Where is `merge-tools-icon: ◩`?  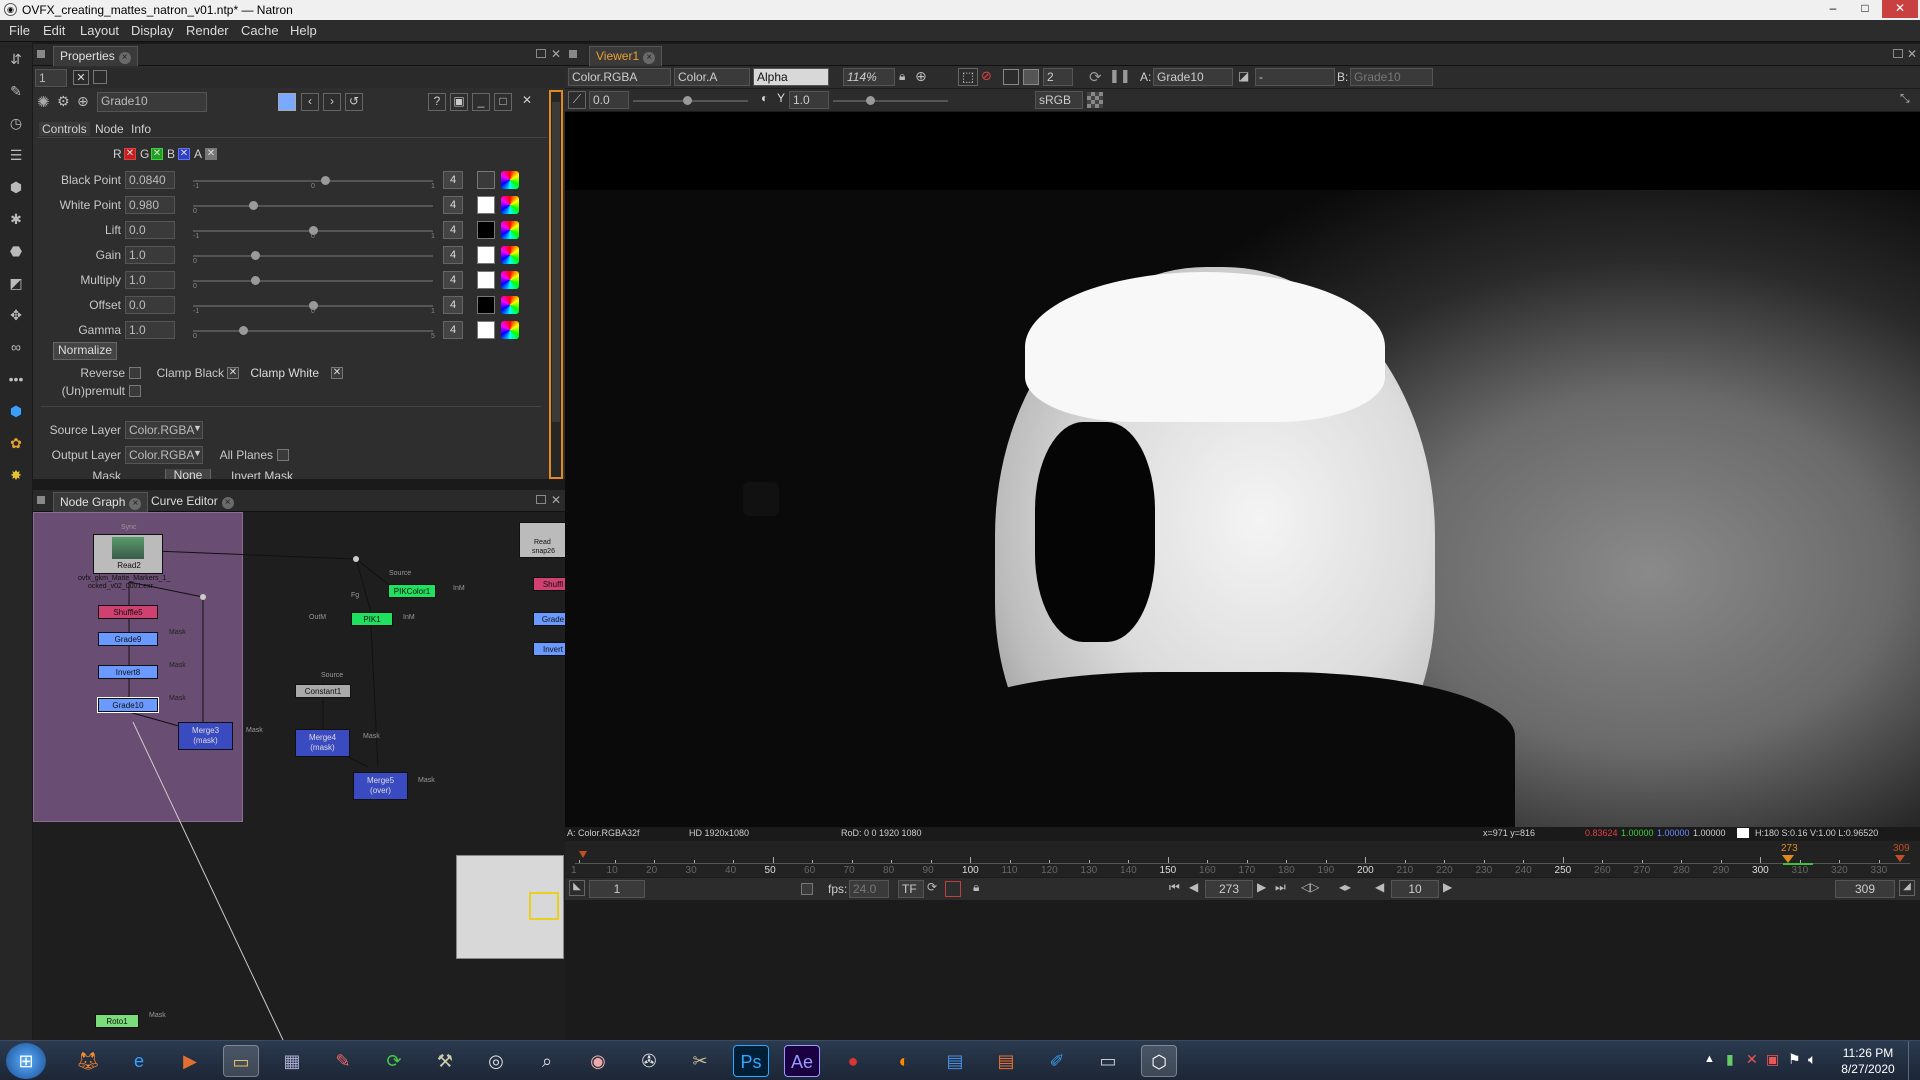 merge-tools-icon: ◩ is located at coordinates (16, 283).